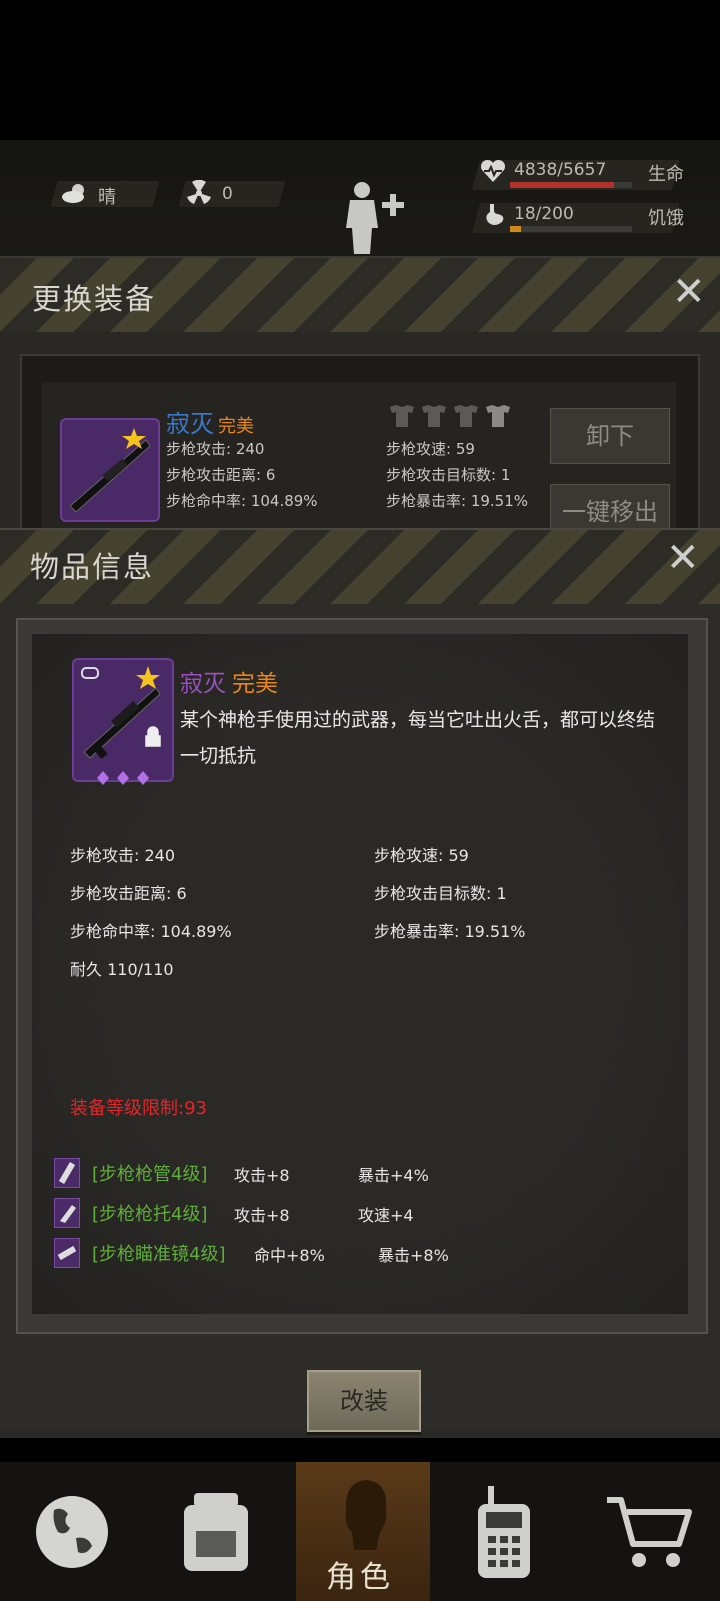 The width and height of the screenshot is (720, 1601). What do you see at coordinates (364, 1401) in the screenshot?
I see `modify-button: 改装` at bounding box center [364, 1401].